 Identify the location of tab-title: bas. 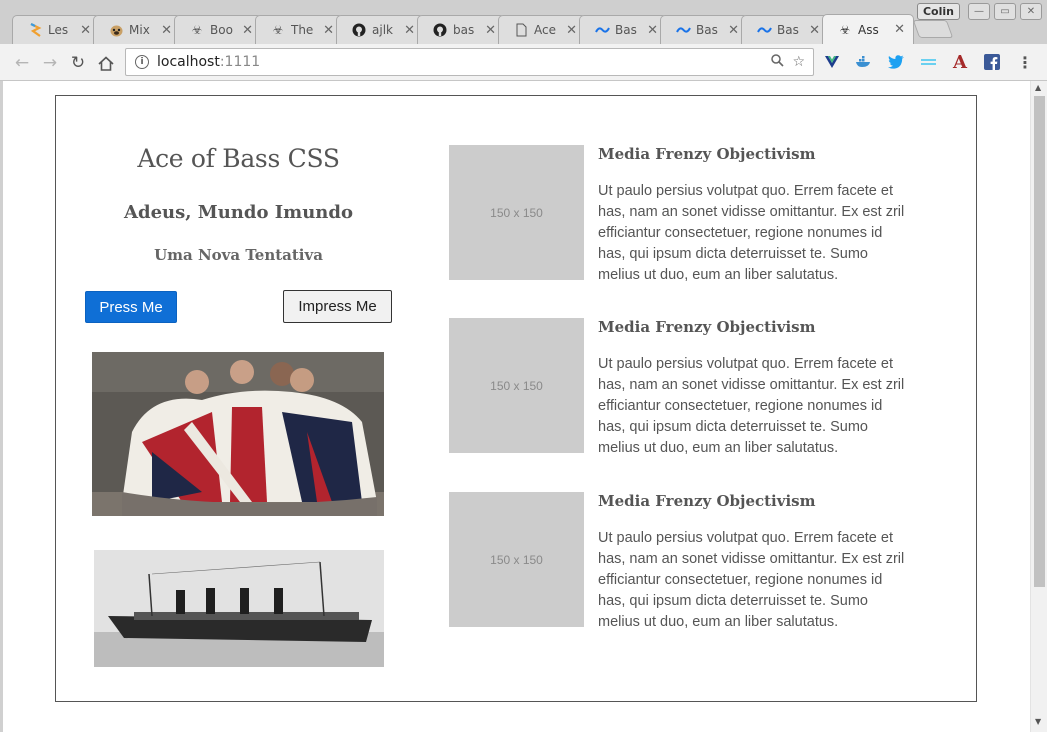
(464, 30).